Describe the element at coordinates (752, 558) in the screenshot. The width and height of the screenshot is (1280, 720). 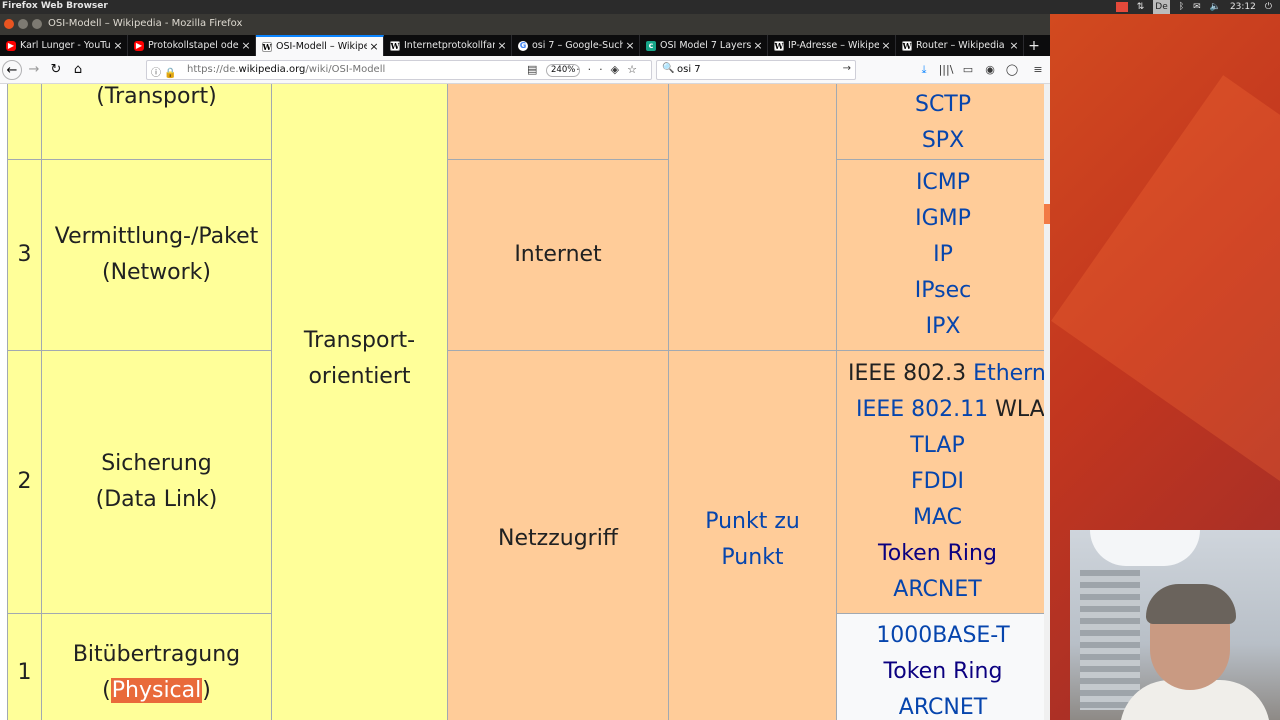
I see `punkt-zu-punkt-link-line2: Punkt` at that location.